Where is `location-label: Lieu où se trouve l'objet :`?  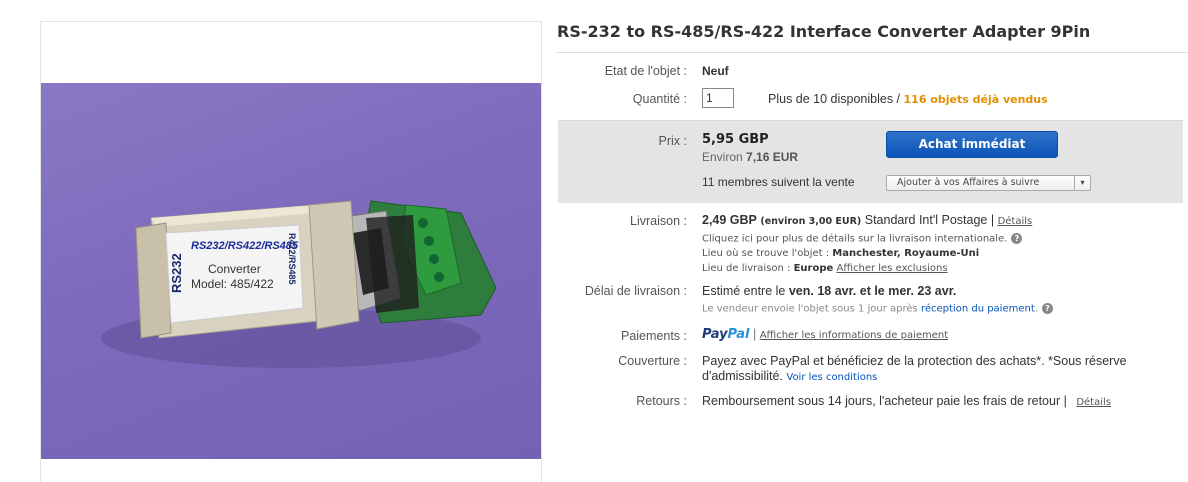 location-label: Lieu où se trouve l'objet : is located at coordinates (766, 253).